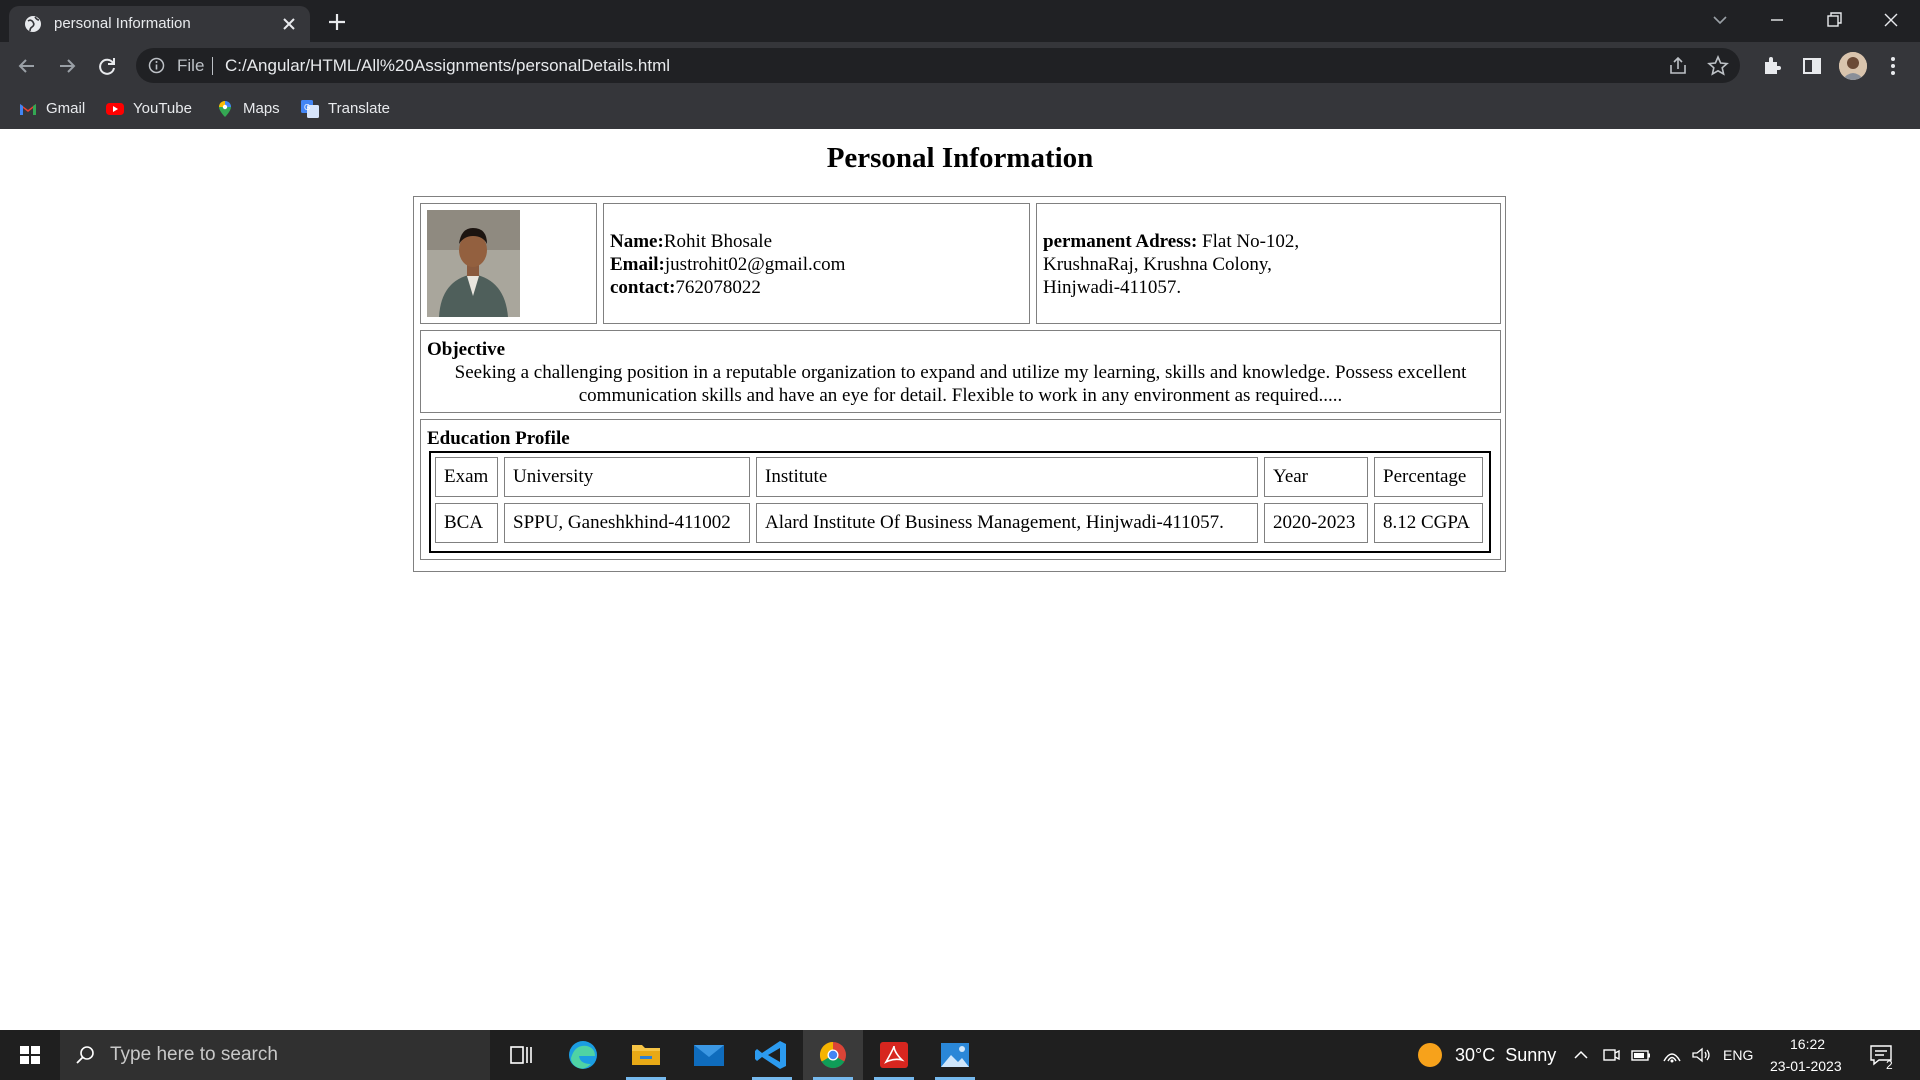 Image resolution: width=1920 pixels, height=1080 pixels. I want to click on taskbar-search-box: Type here to search, so click(275, 1055).